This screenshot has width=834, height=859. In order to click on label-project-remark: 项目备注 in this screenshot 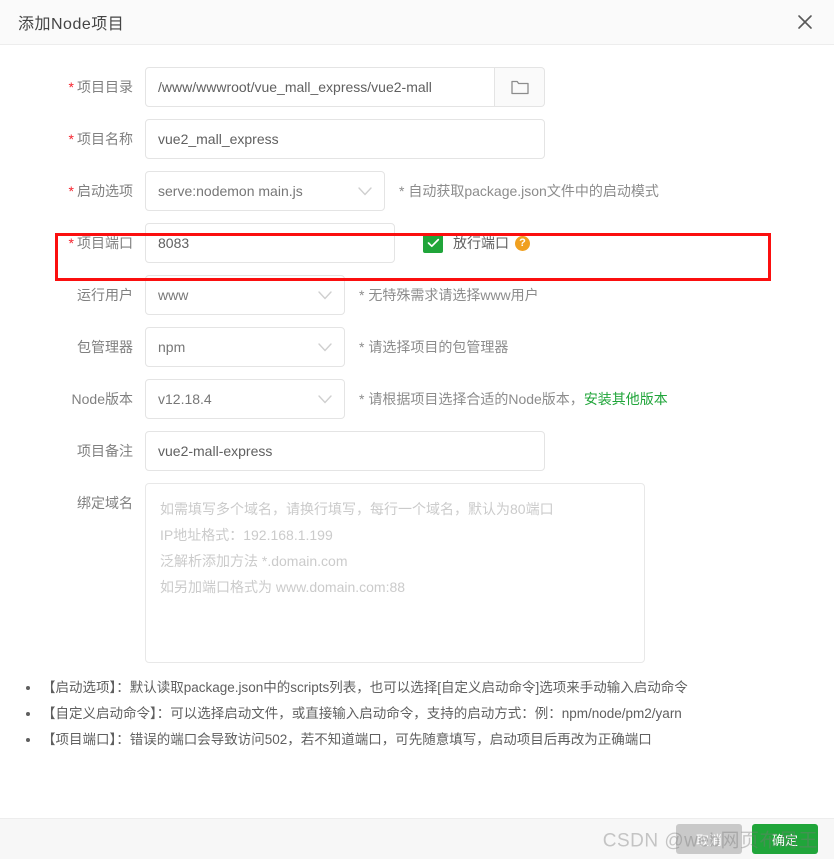, I will do `click(105, 451)`.